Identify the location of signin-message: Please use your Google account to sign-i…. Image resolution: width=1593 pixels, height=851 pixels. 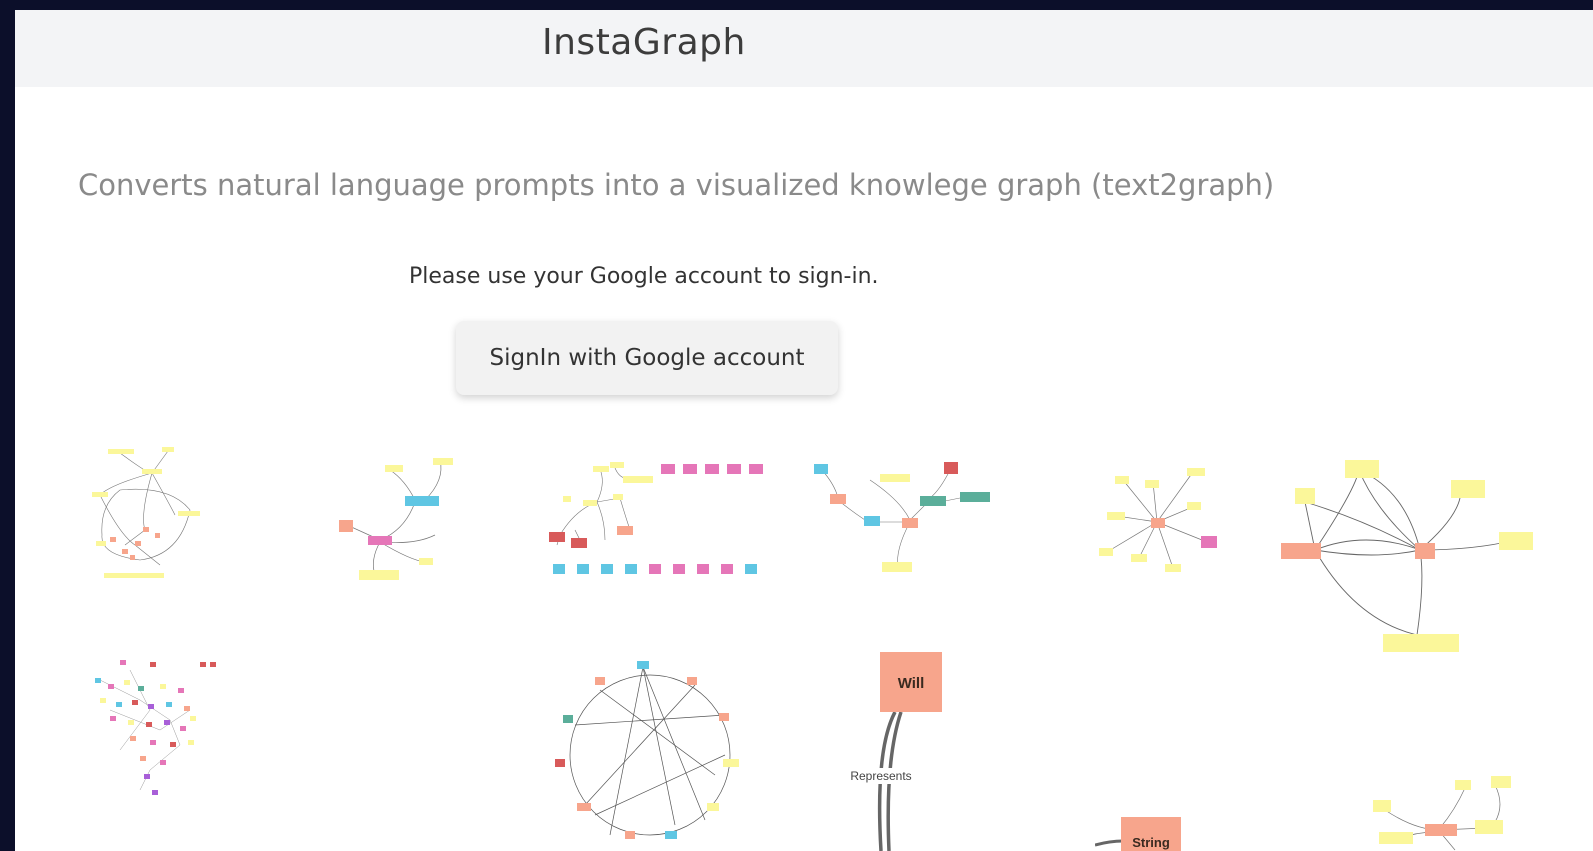
(644, 276).